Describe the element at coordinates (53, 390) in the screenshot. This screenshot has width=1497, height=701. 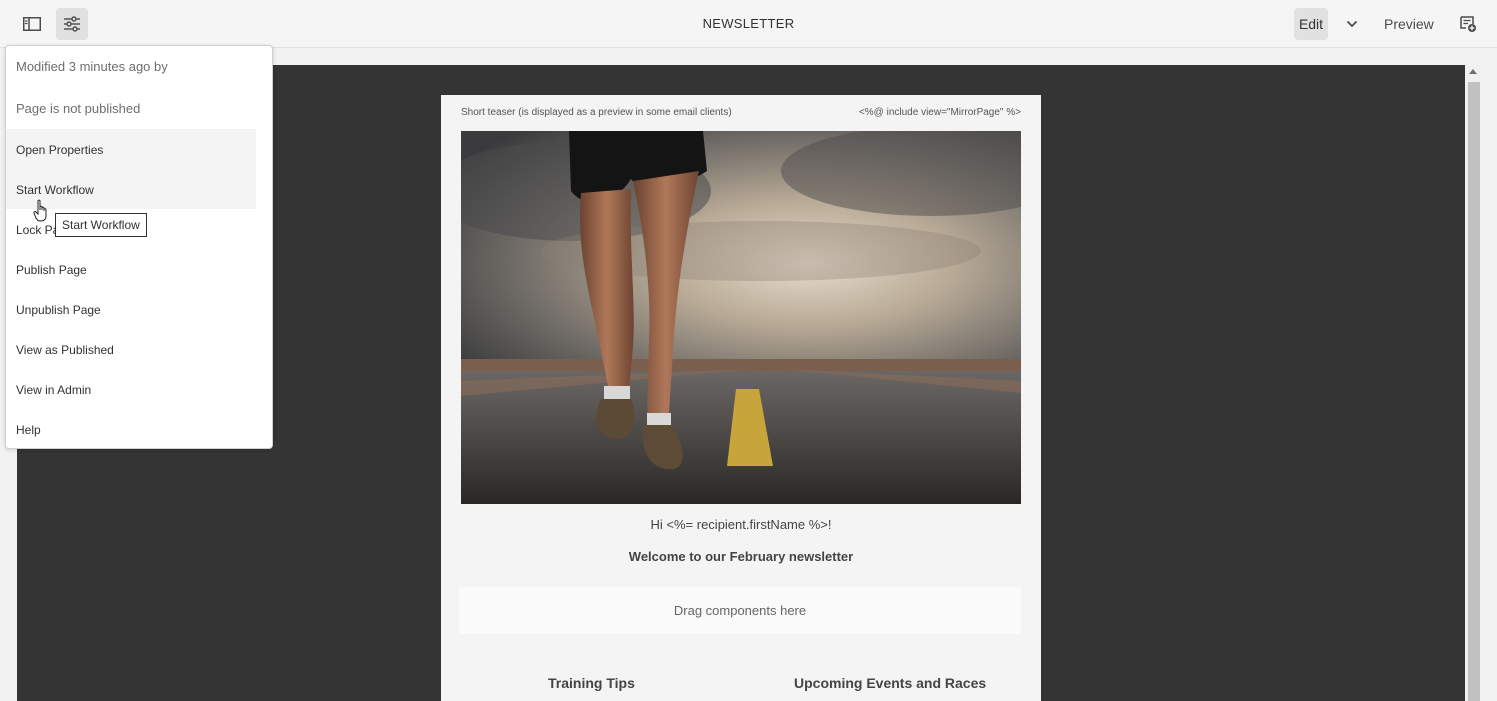
I see `menu-item-view-in-admin: View in Admin` at that location.